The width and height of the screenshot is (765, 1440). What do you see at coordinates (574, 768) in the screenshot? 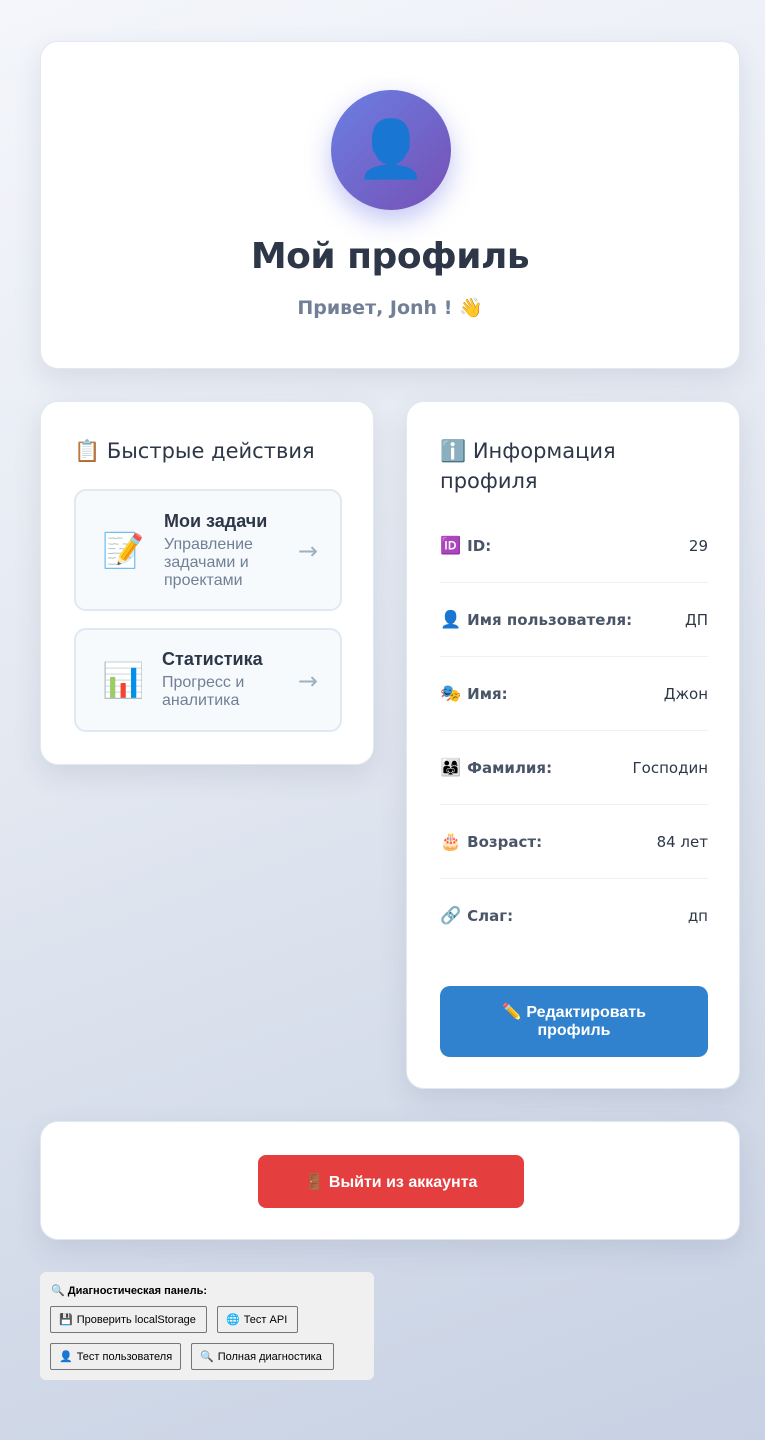
I see `info-row-last-name: 👨‍👩‍👧 Фамилия: Господин` at bounding box center [574, 768].